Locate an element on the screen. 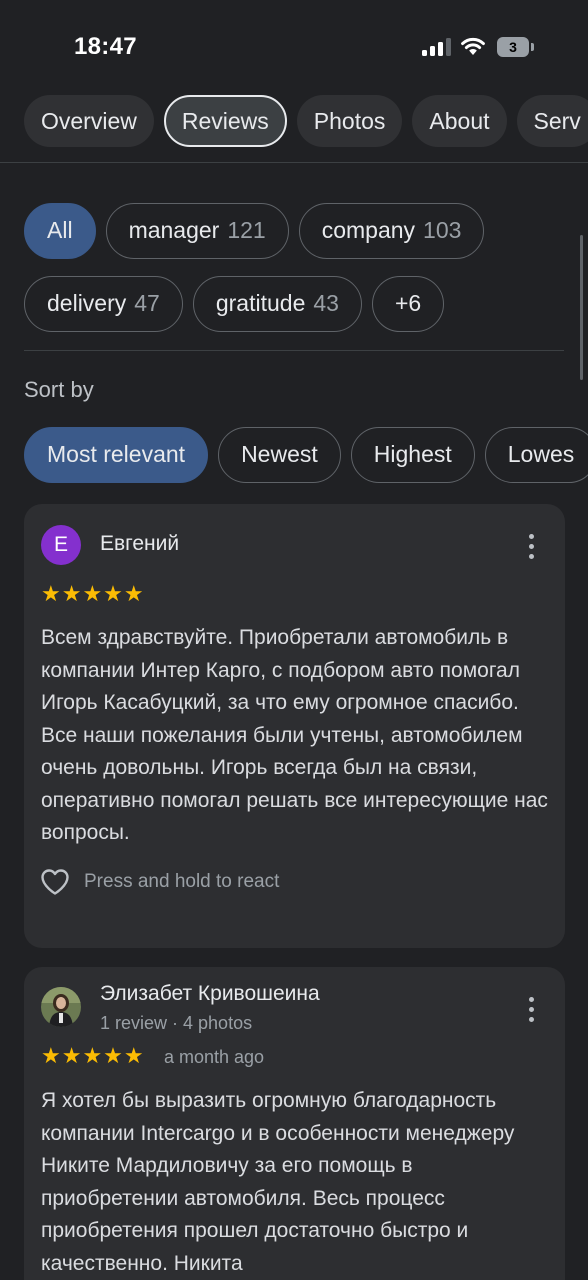  avatar: Е is located at coordinates (61, 545).